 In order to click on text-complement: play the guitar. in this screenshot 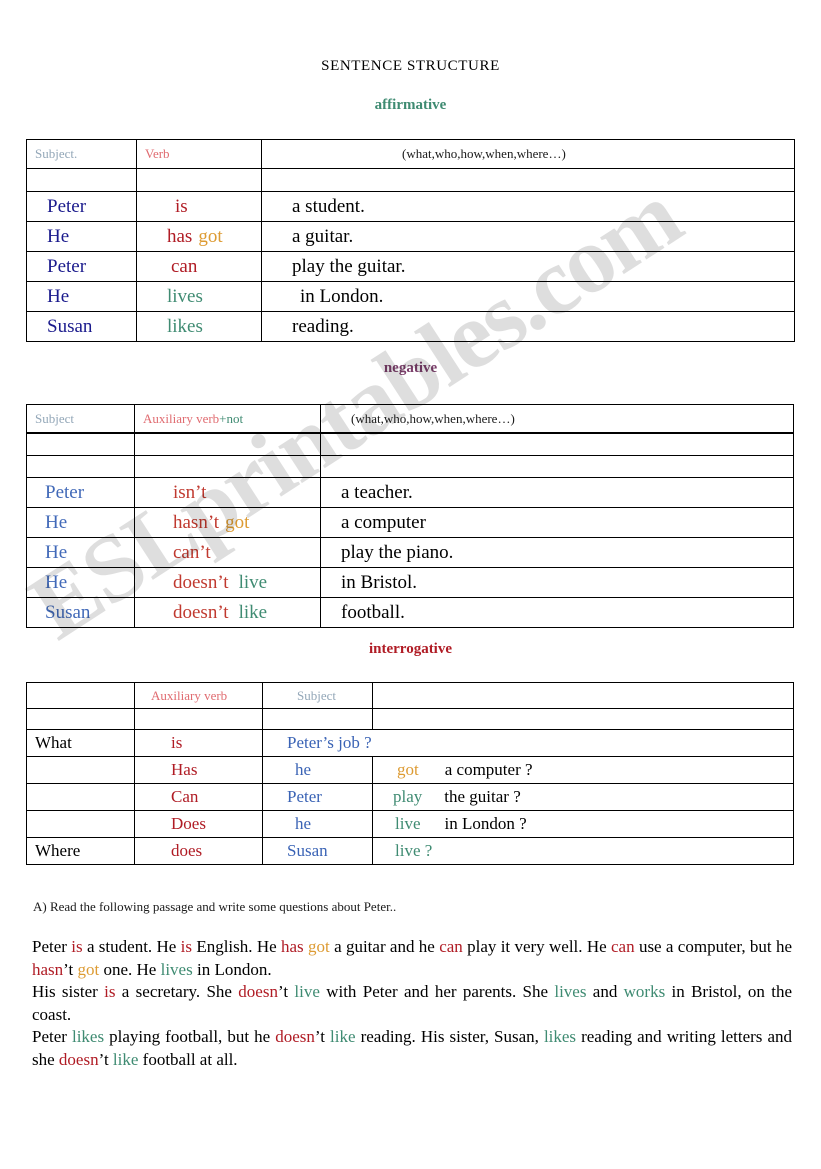, I will do `click(349, 266)`.